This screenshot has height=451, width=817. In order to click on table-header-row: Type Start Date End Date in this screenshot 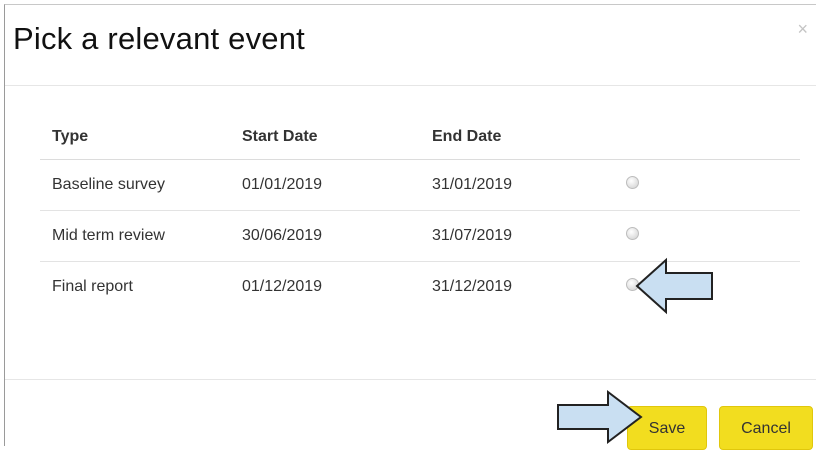, I will do `click(420, 137)`.